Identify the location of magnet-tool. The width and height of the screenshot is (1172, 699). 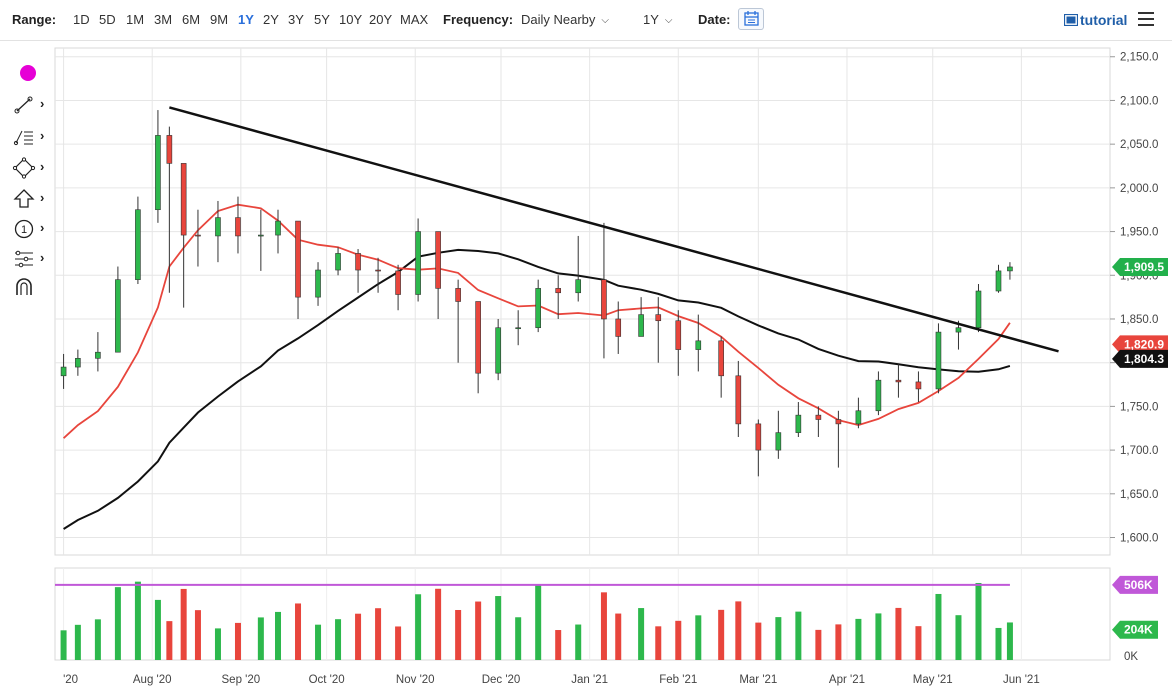
(30, 287).